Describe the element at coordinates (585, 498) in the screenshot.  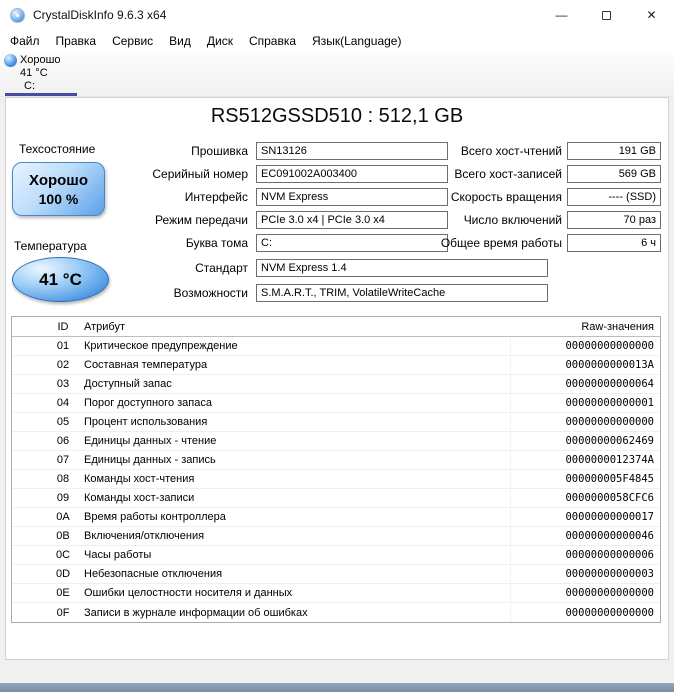
I see `attribute-raw-value: 0000000058CFC6` at that location.